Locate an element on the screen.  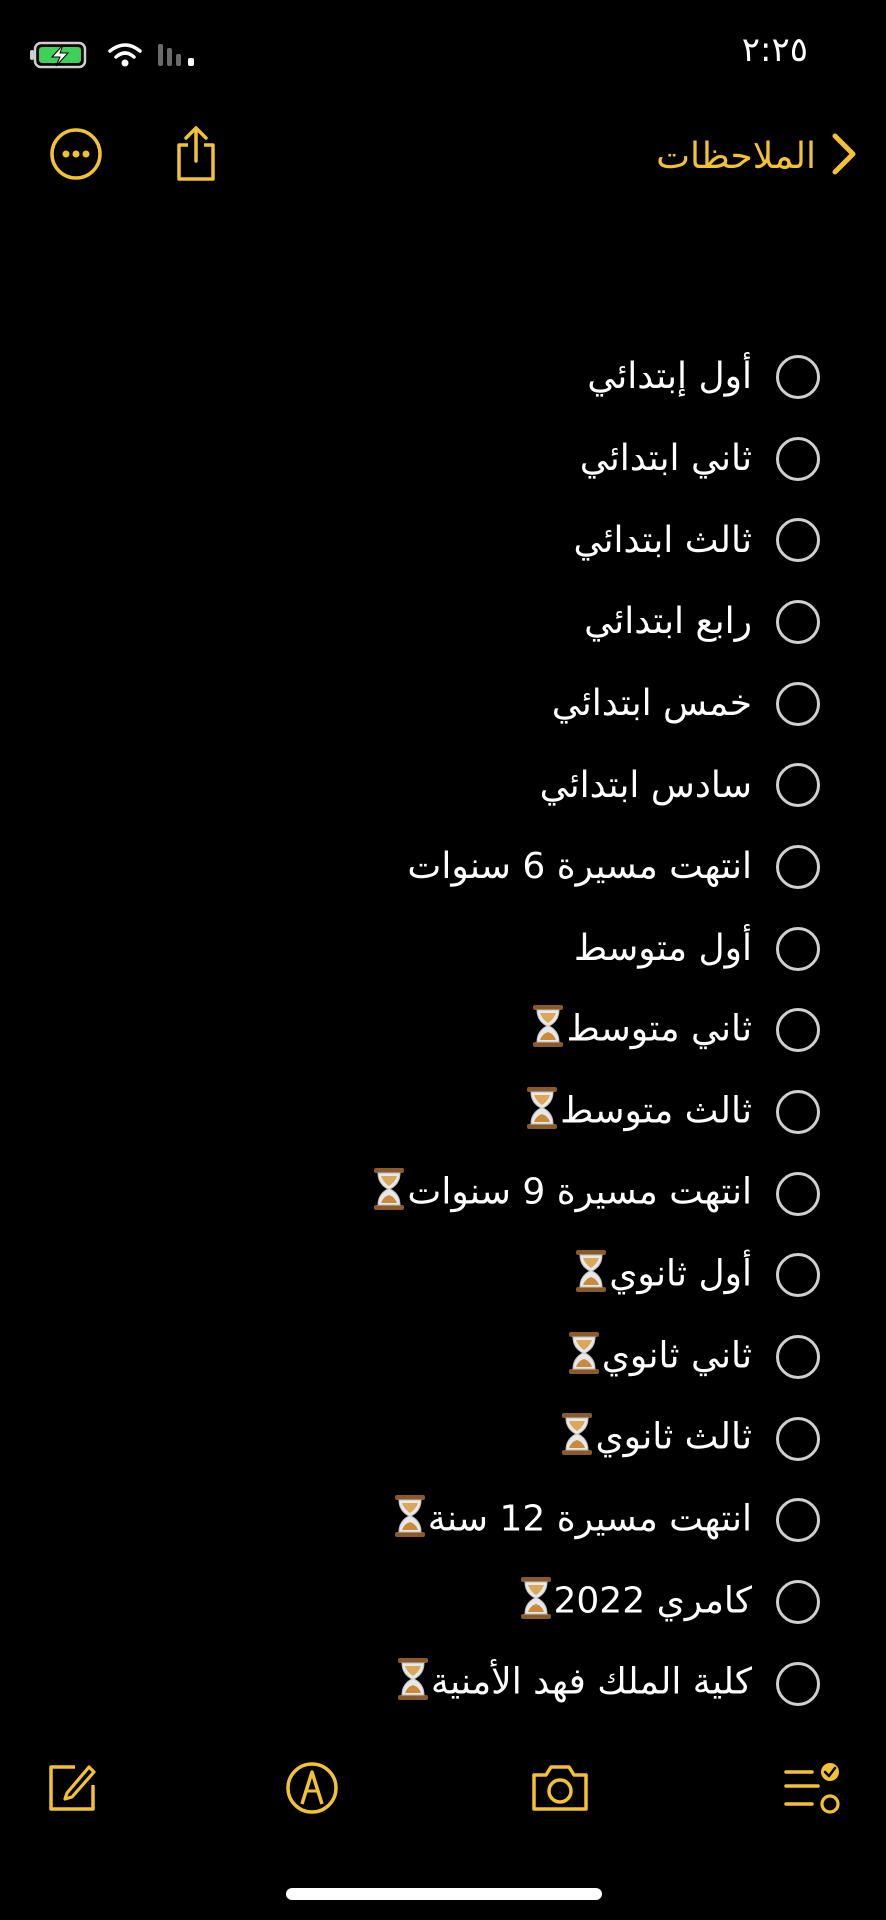
more-button is located at coordinates (76, 156).